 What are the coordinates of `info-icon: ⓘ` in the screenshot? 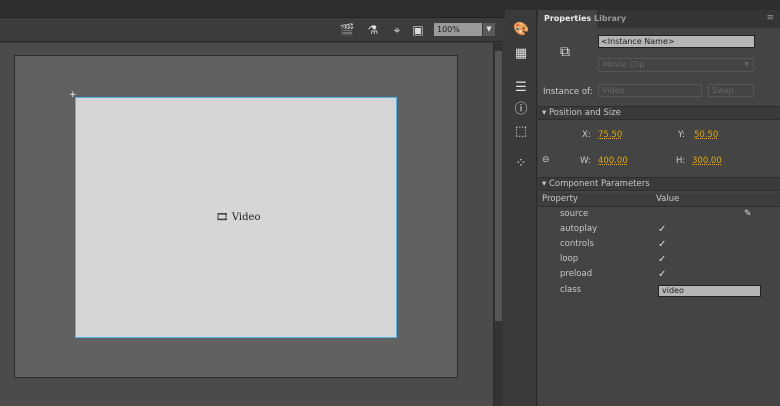 It's located at (521, 110).